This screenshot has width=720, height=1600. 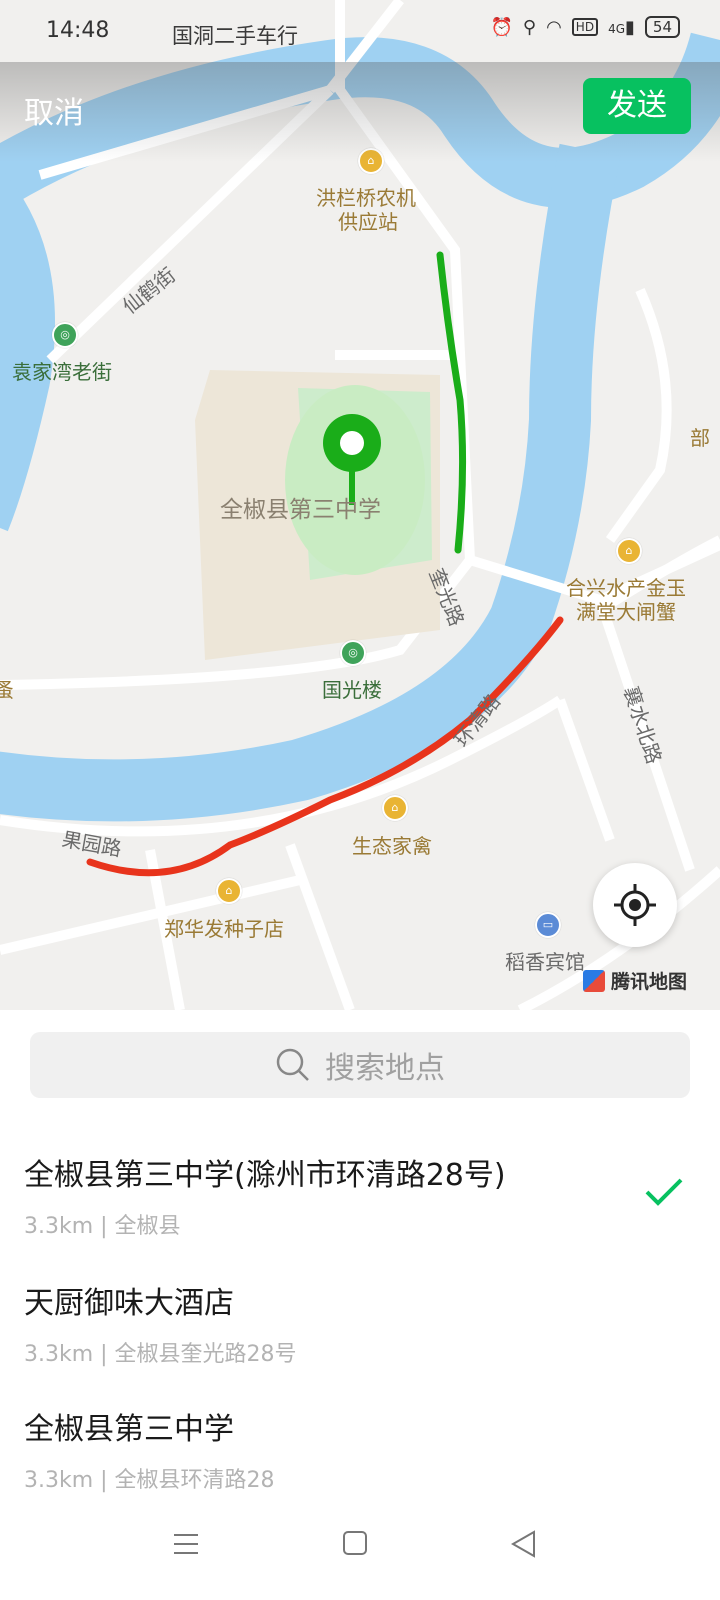 What do you see at coordinates (664, 1192) in the screenshot?
I see `checkmark-icon` at bounding box center [664, 1192].